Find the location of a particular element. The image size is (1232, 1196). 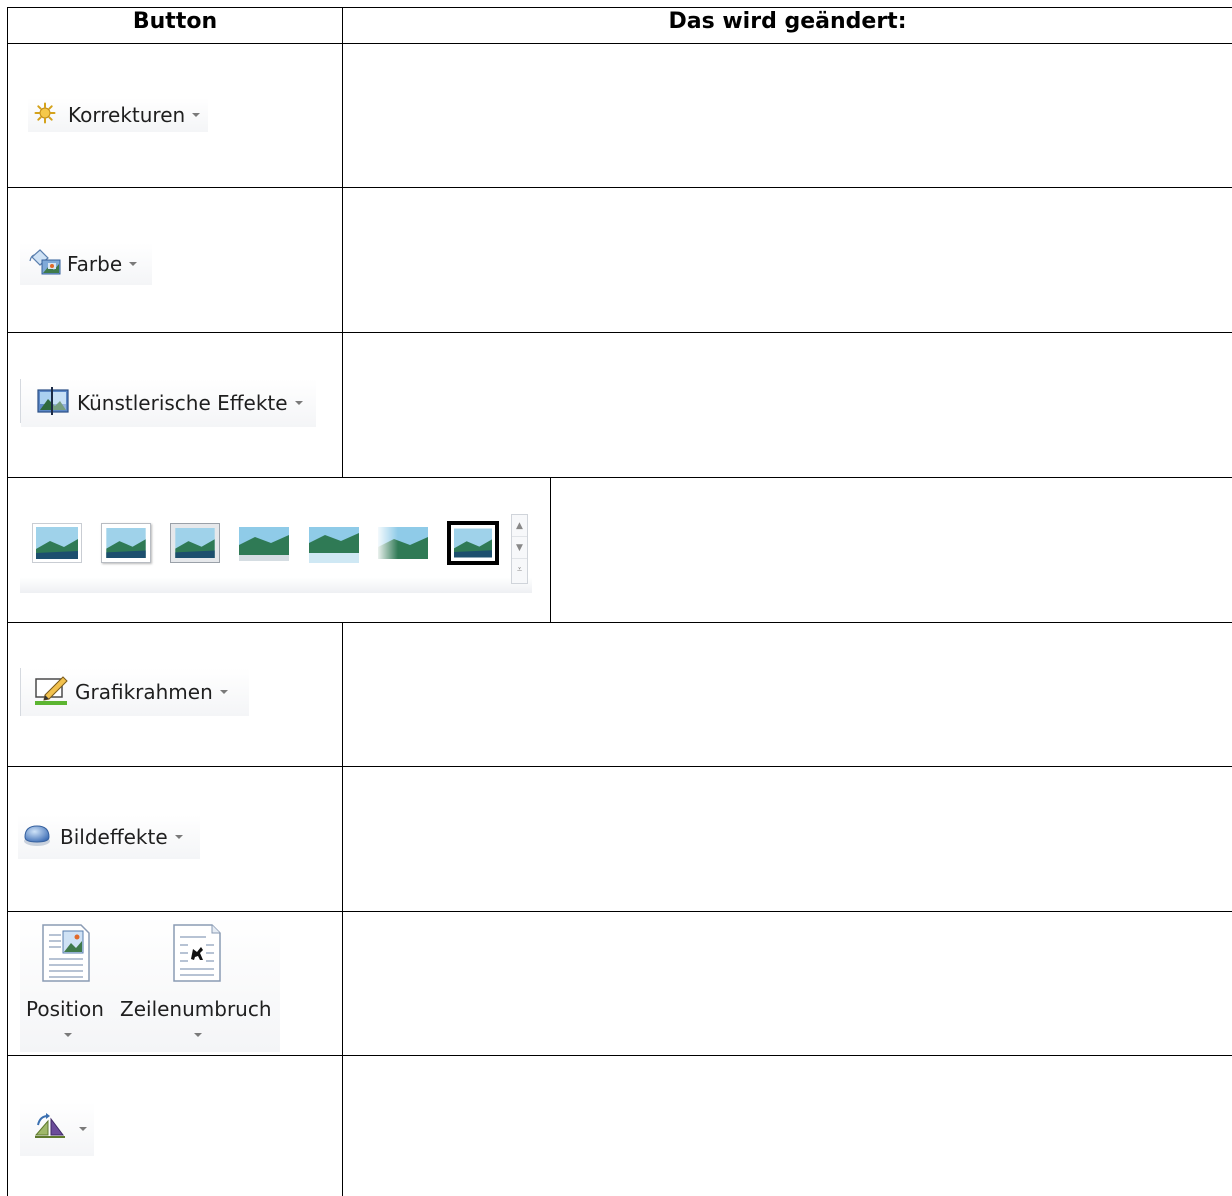

changes-cell-grafikrahmen is located at coordinates (787, 694).